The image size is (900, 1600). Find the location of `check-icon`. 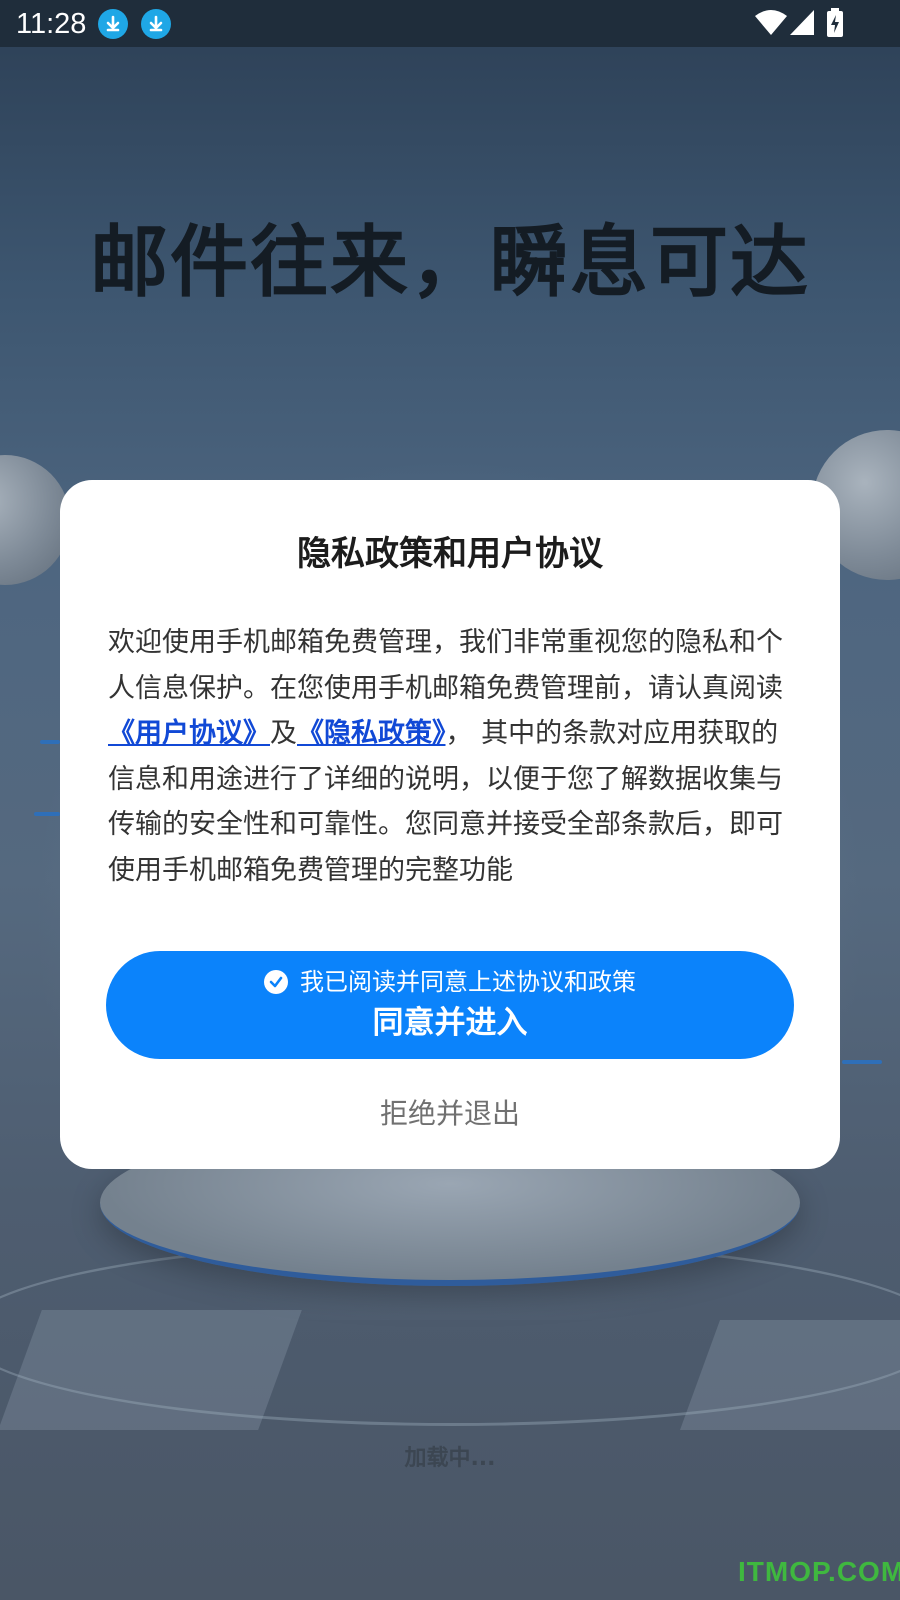

check-icon is located at coordinates (276, 982).